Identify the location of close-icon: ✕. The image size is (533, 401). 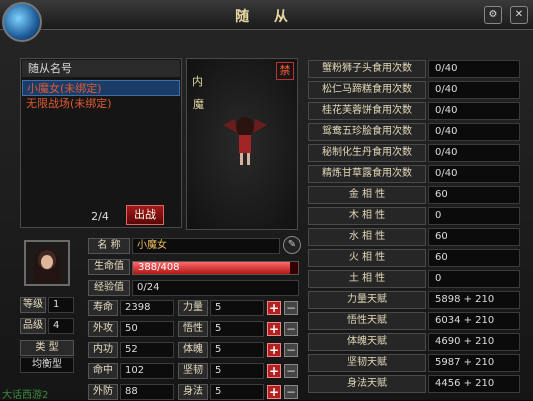
(519, 15).